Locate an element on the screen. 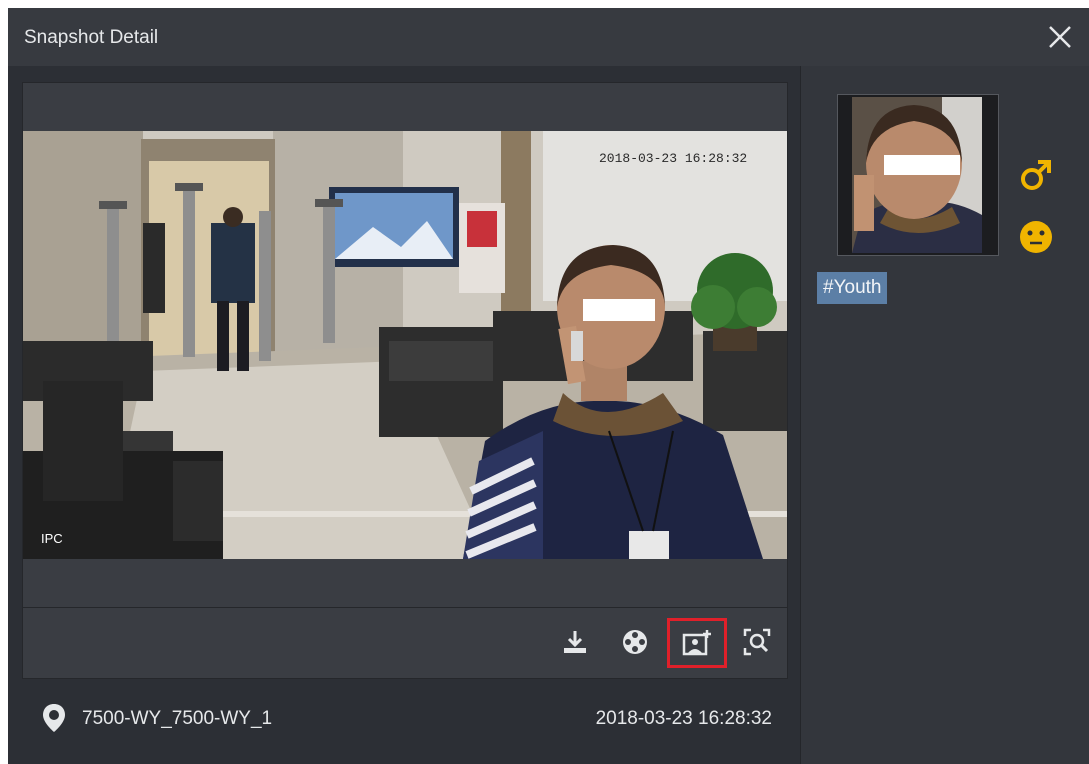 Image resolution: width=1089 pixels, height=764 pixels. film-reel-icon is located at coordinates (635, 642).